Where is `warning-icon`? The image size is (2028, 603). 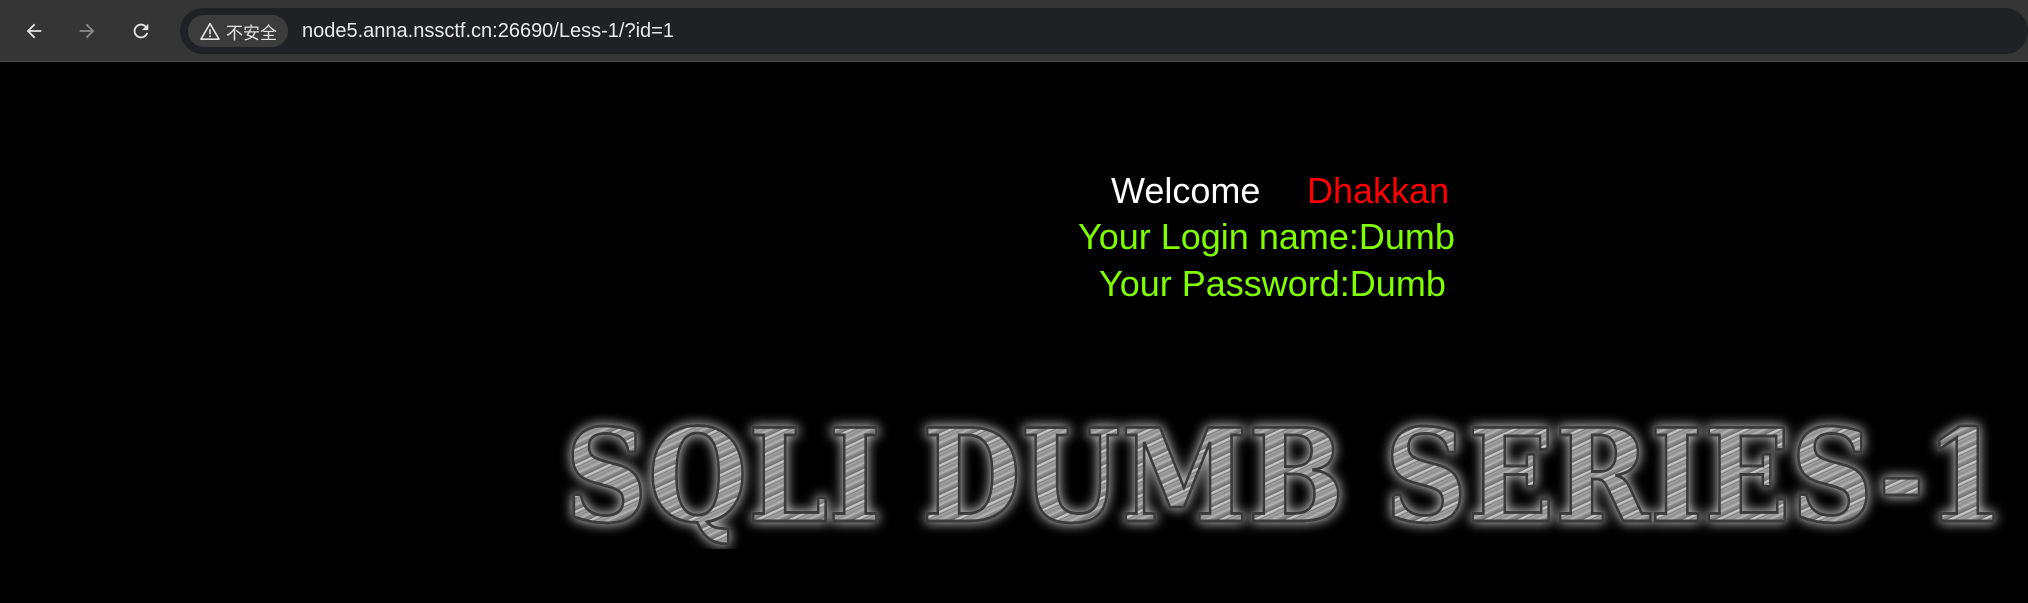 warning-icon is located at coordinates (210, 31).